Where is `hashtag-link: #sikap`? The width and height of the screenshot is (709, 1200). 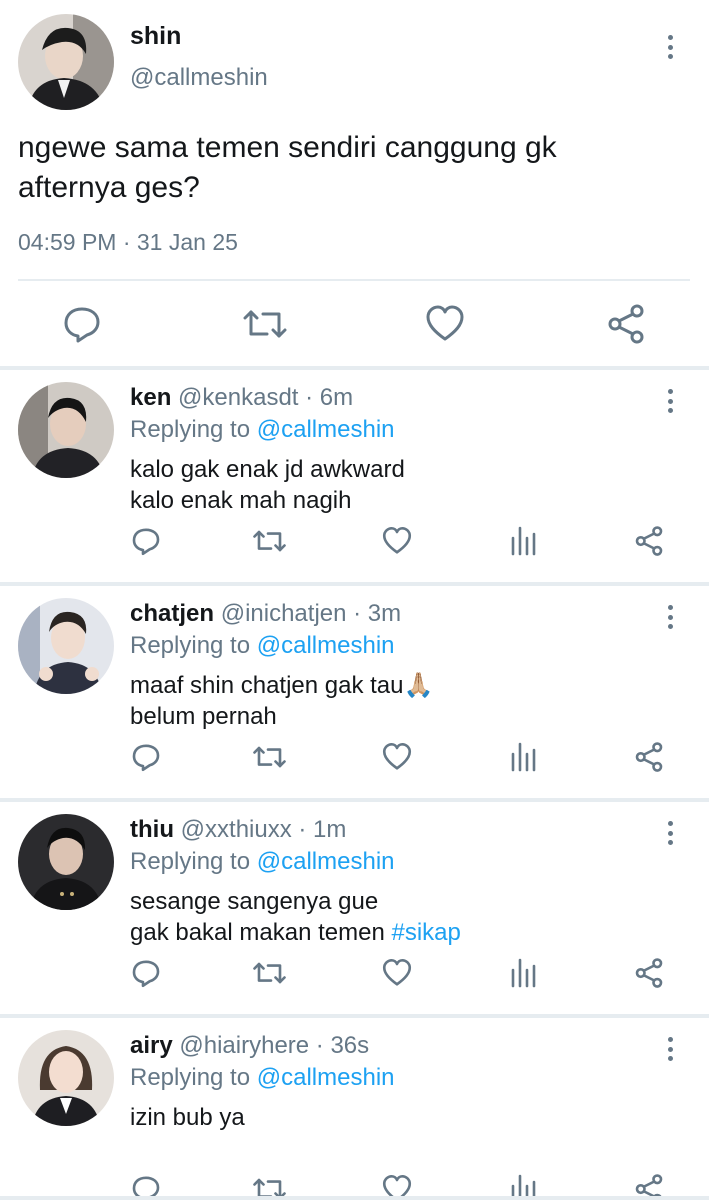
hashtag-link: #sikap is located at coordinates (425, 932).